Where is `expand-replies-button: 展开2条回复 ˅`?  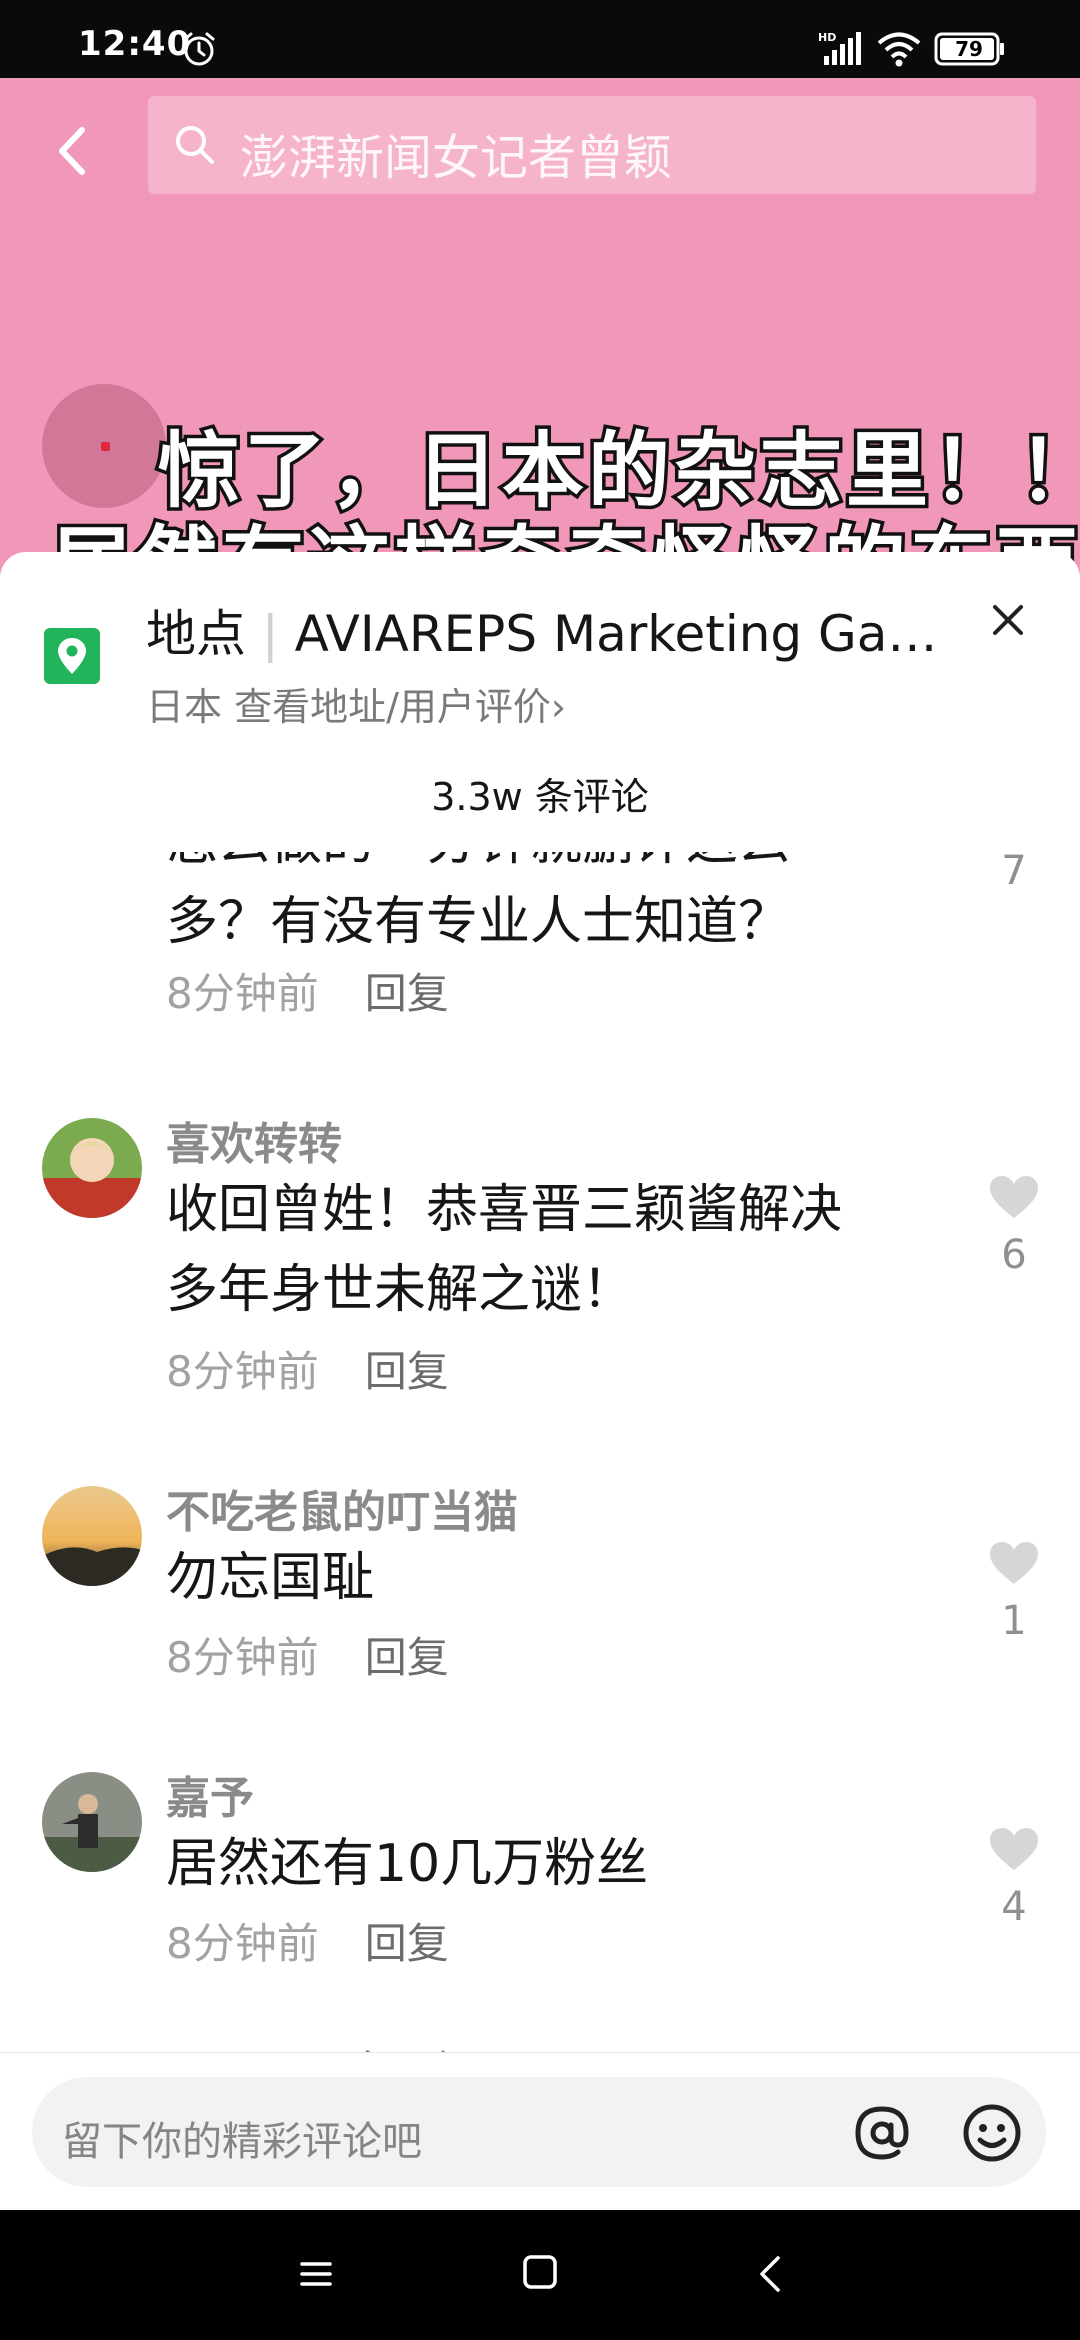 expand-replies-button: 展开2条回复 ˅ is located at coordinates (375, 2045).